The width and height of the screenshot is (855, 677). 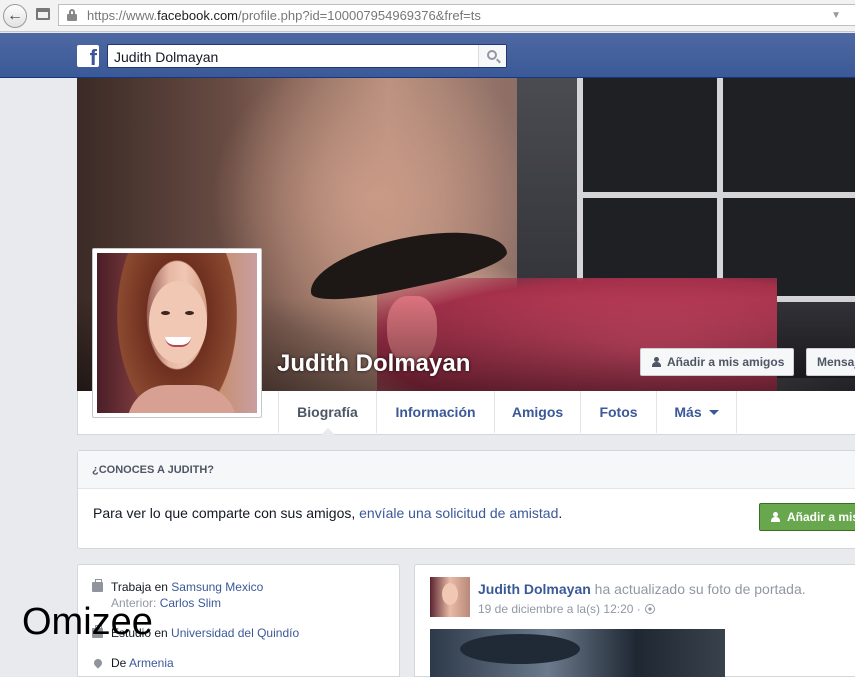 I want to click on tab-informacion: Información, so click(x=436, y=412).